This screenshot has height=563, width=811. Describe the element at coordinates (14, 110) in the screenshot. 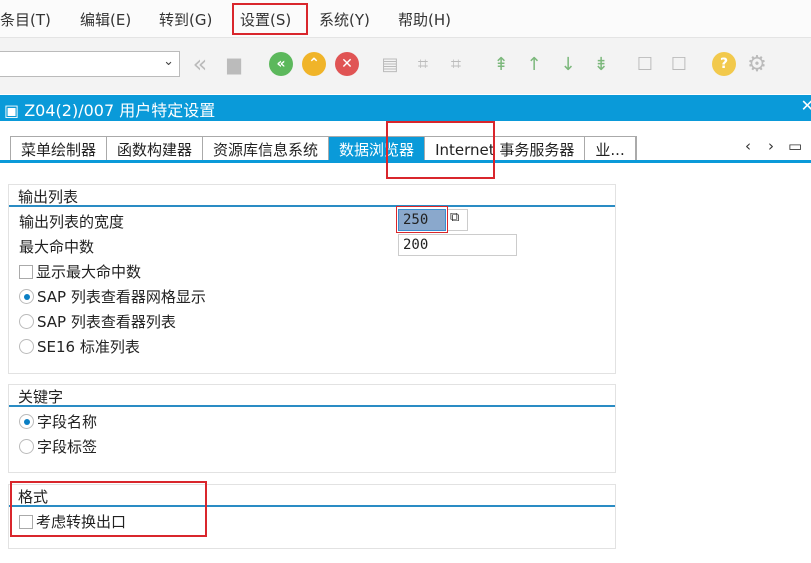

I see `title-icon: ▣` at that location.